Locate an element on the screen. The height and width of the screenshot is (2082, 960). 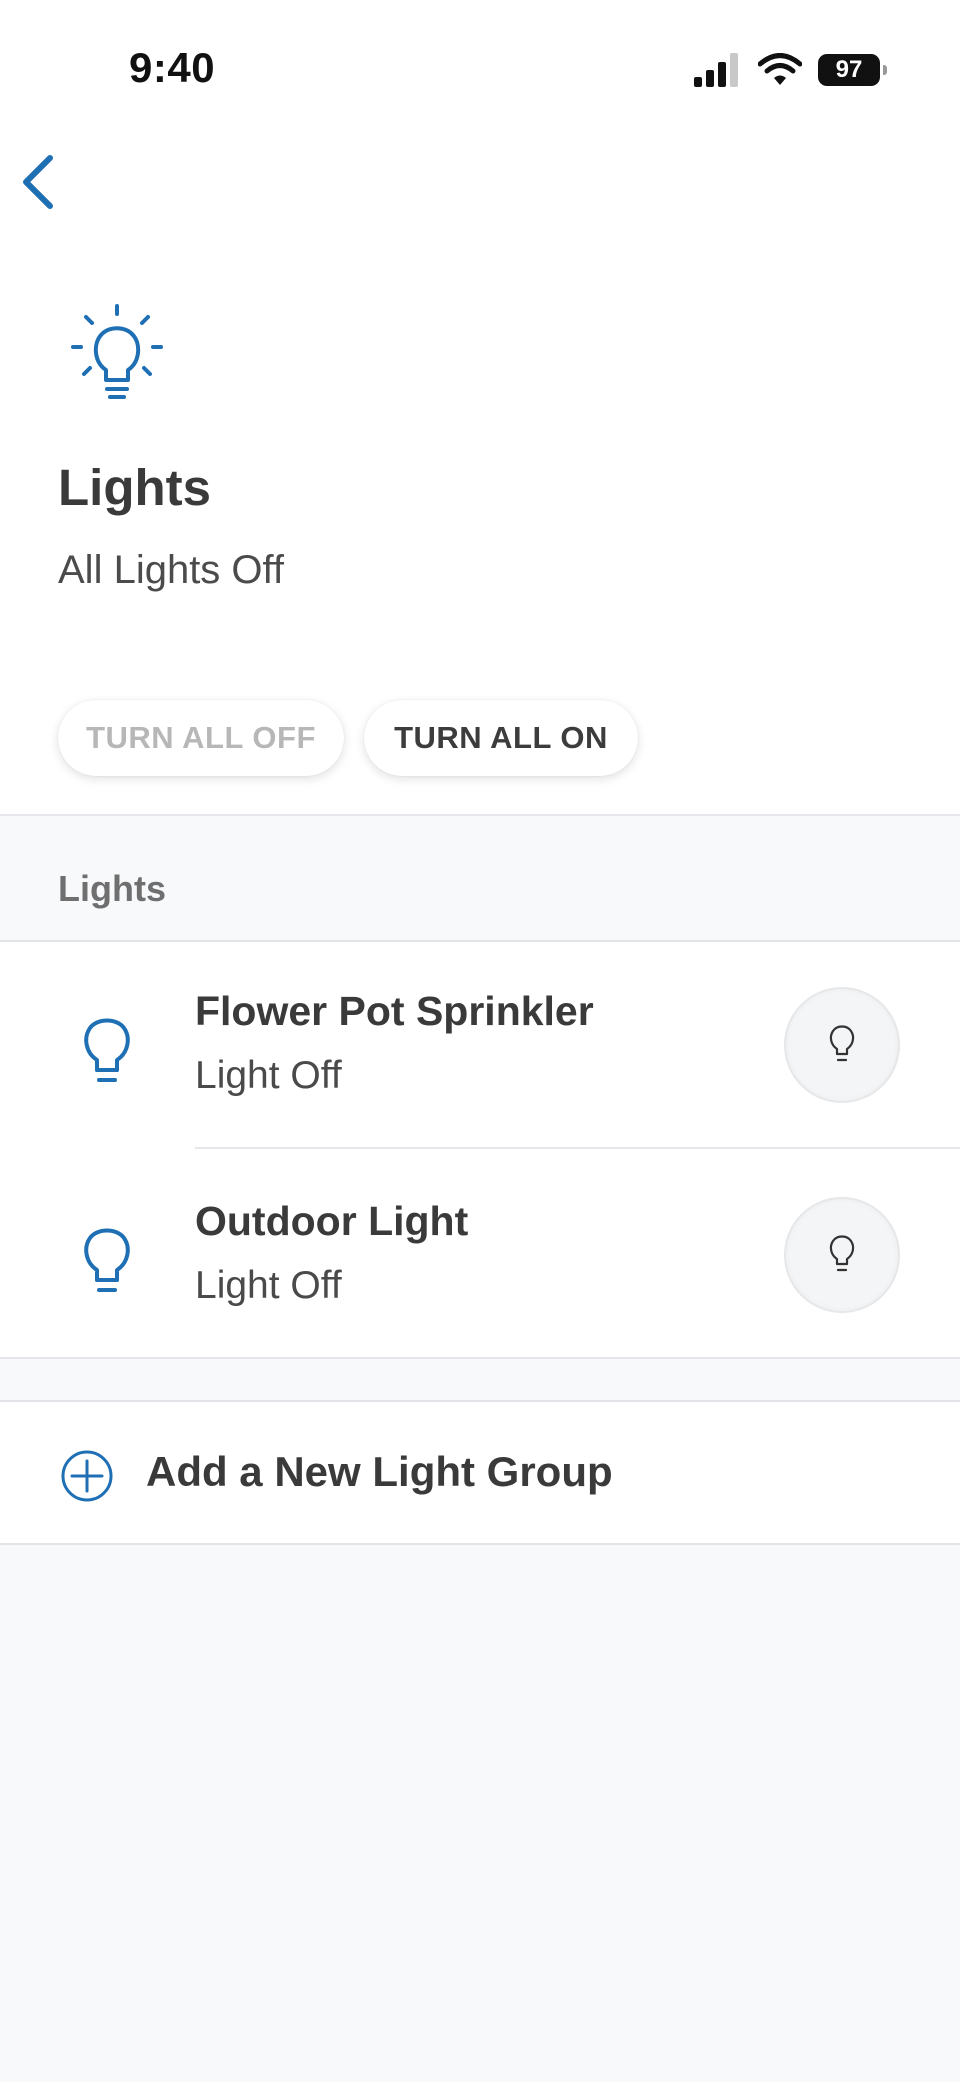
chevron-left-icon is located at coordinates (38, 182).